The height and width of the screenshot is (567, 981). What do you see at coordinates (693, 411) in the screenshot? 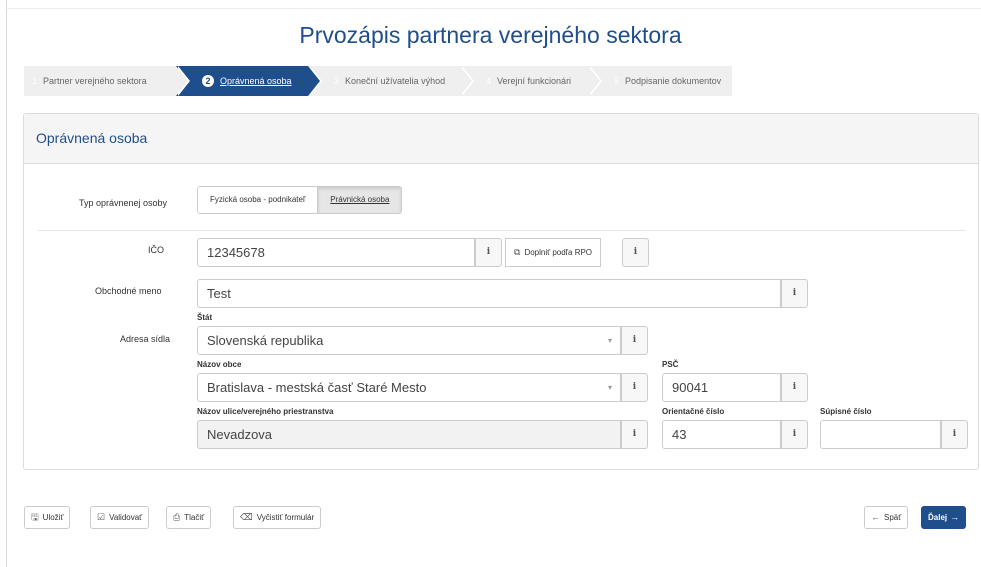
I see `orientacne-cislo-label: Orientačné číslo` at bounding box center [693, 411].